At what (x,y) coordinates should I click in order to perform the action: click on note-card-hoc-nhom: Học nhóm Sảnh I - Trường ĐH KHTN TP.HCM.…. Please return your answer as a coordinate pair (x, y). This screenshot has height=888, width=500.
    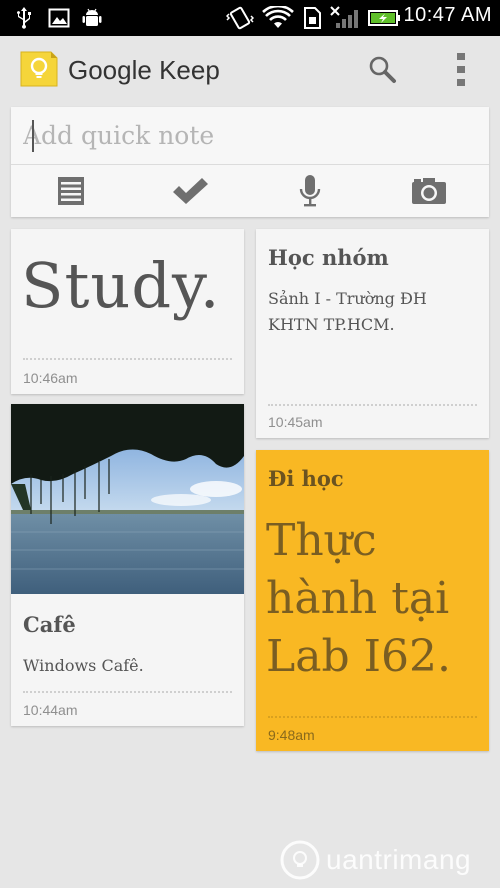
    Looking at the image, I should click on (372, 333).